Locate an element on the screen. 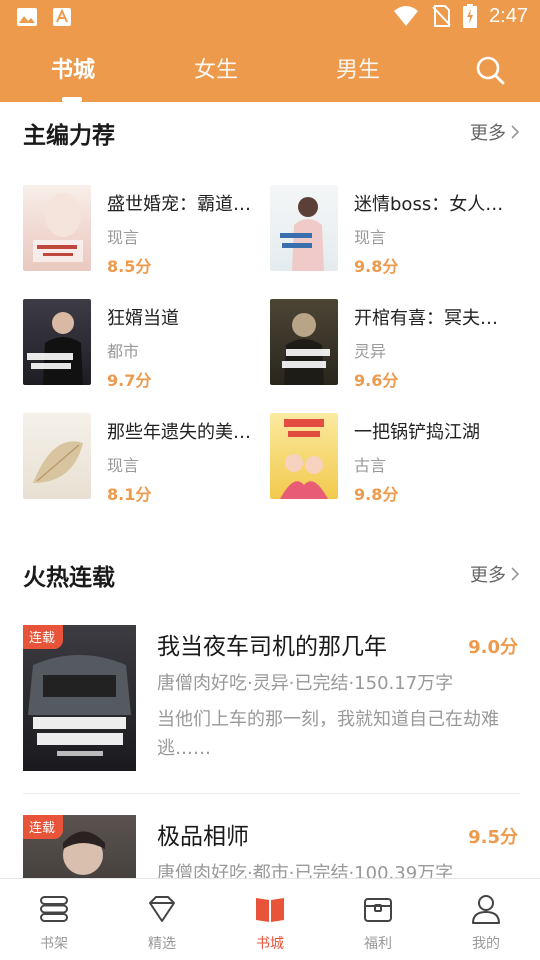  status-bar: 2:47 is located at coordinates (270, 18).